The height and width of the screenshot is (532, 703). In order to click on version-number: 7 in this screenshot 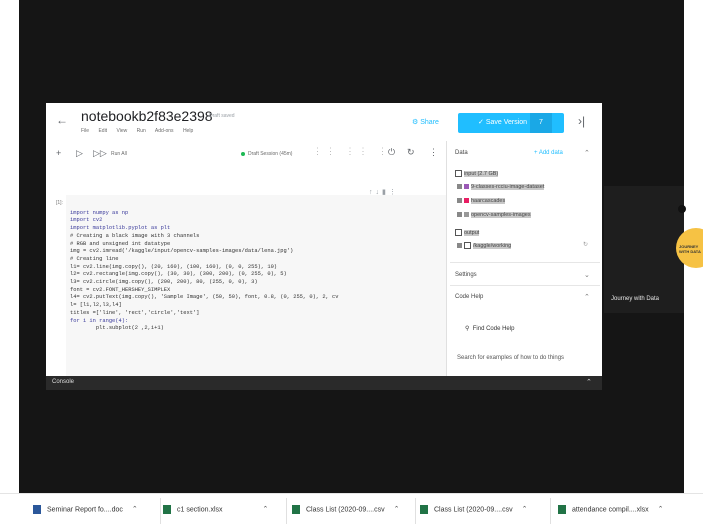, I will do `click(541, 123)`.